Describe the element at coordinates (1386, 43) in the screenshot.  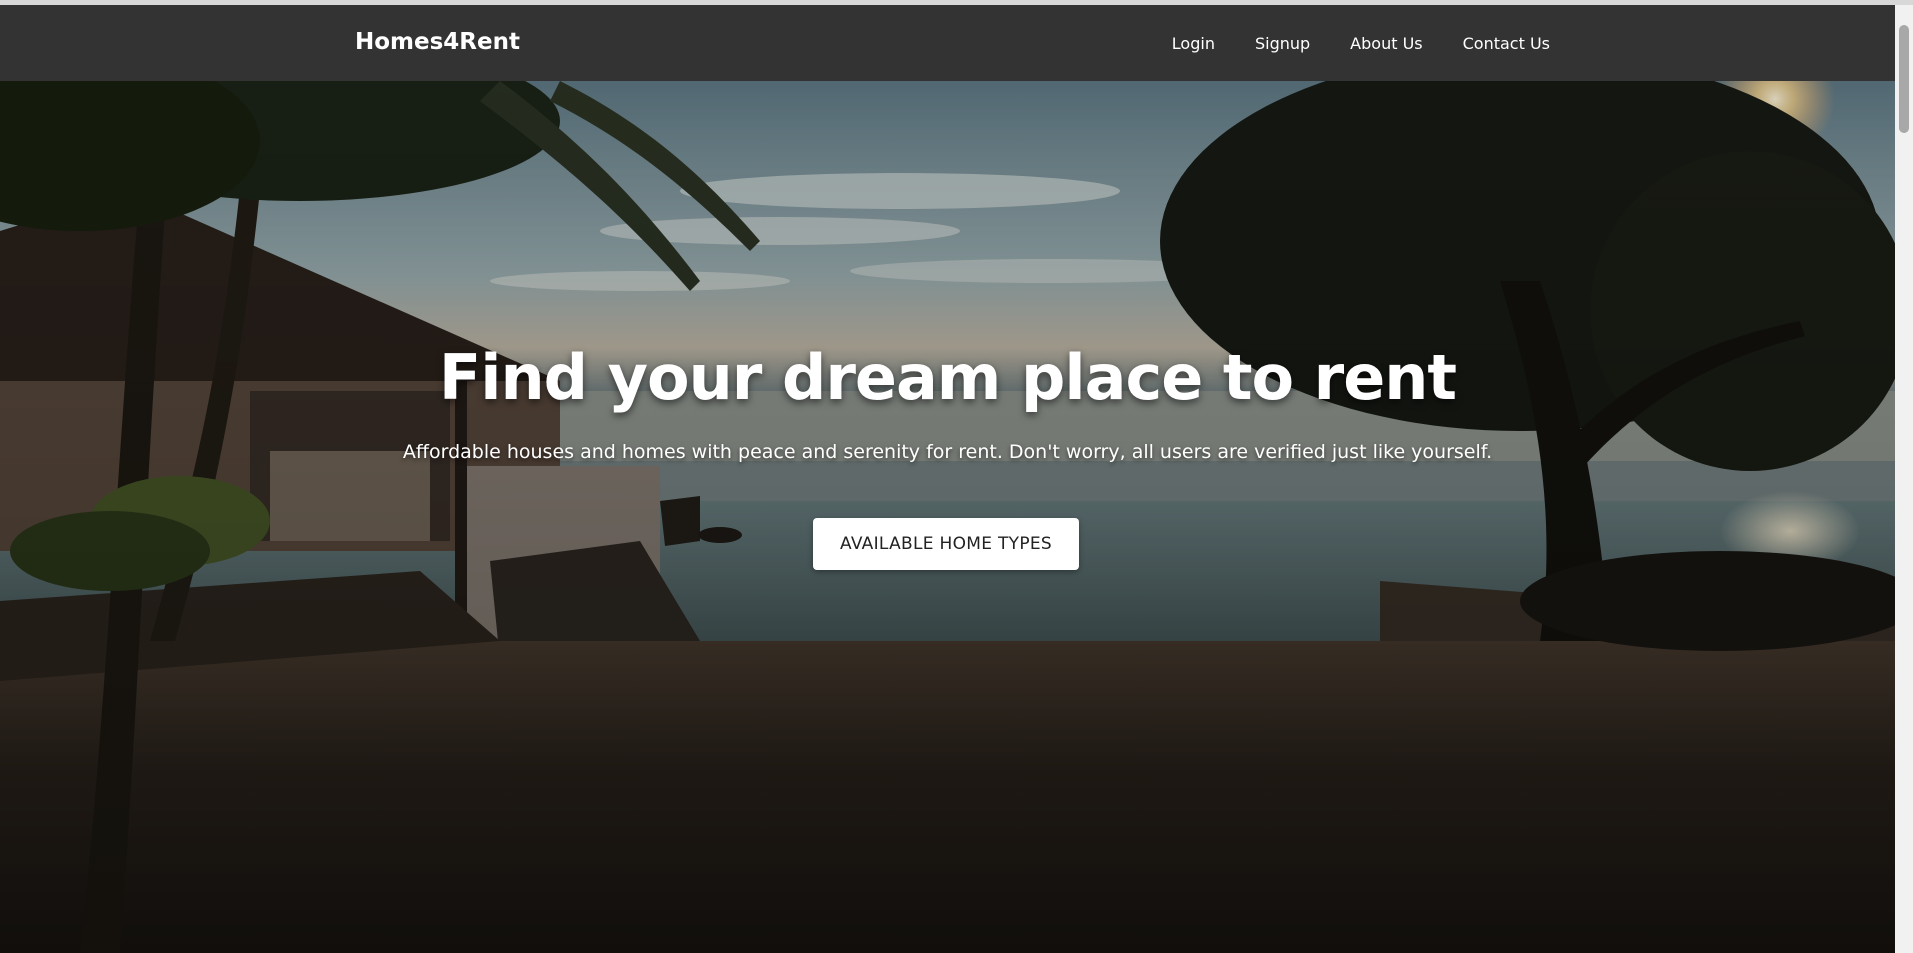
I see `nav-link-about-us: About Us` at that location.